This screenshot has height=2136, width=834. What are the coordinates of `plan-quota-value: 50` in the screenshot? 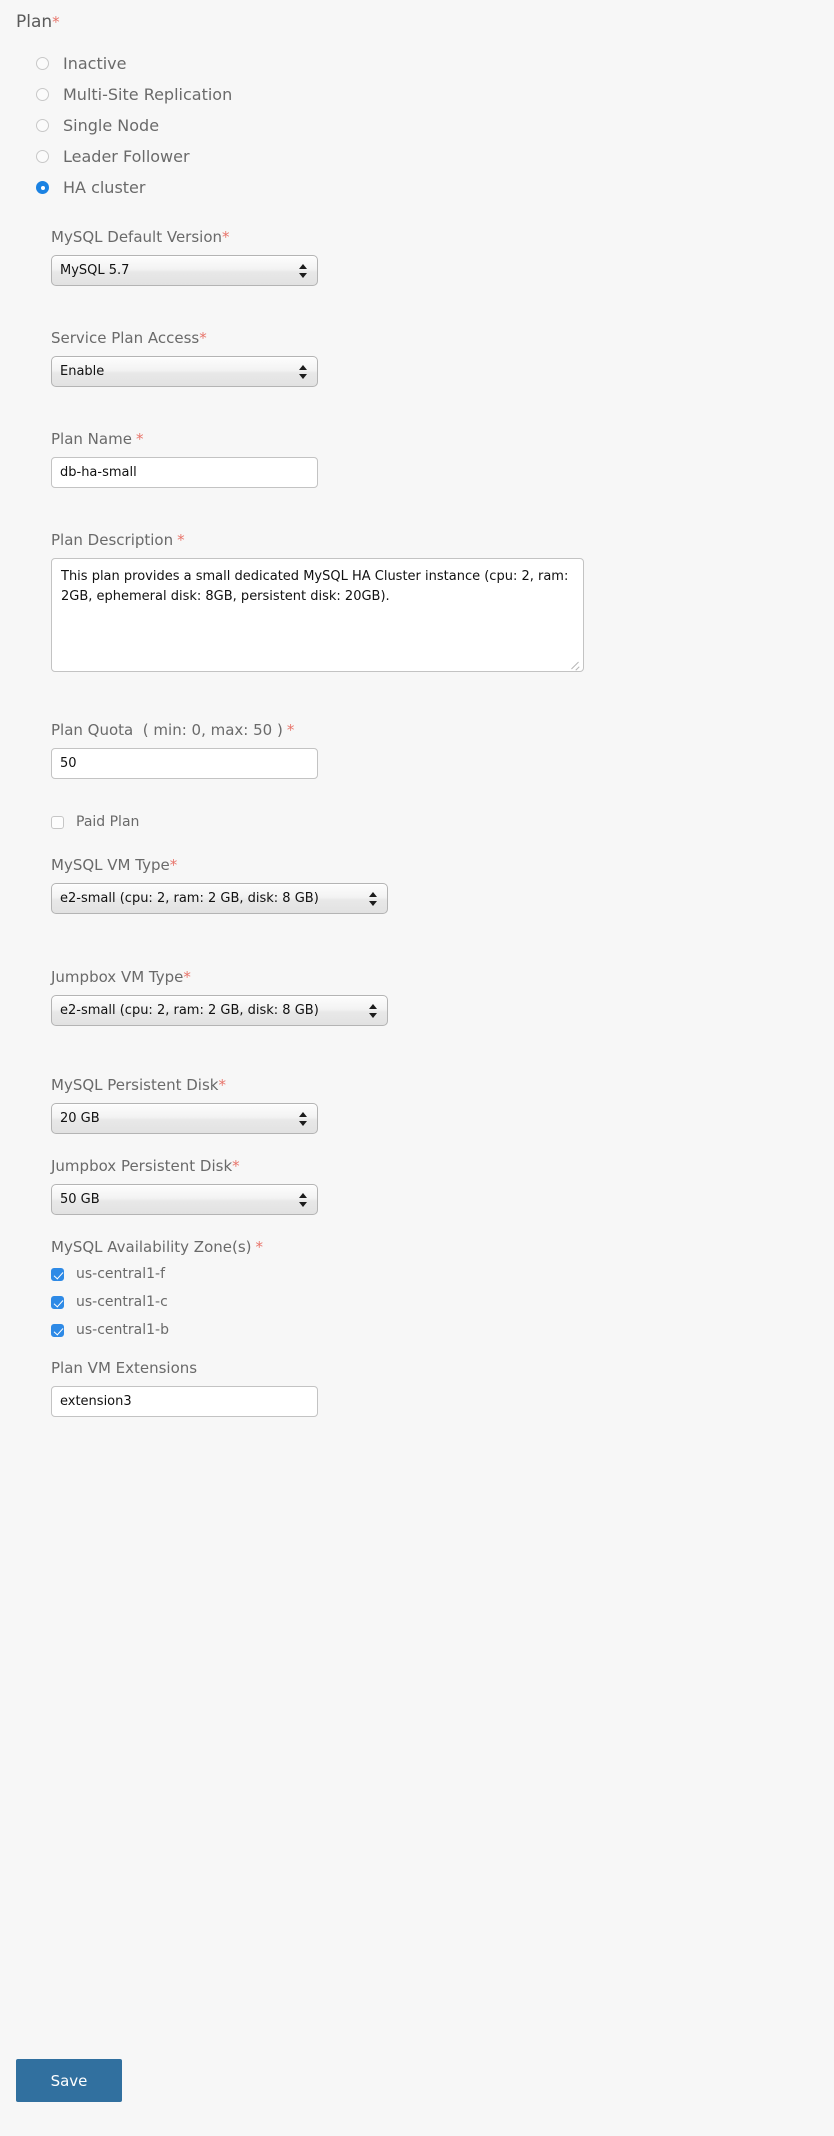 It's located at (68, 763).